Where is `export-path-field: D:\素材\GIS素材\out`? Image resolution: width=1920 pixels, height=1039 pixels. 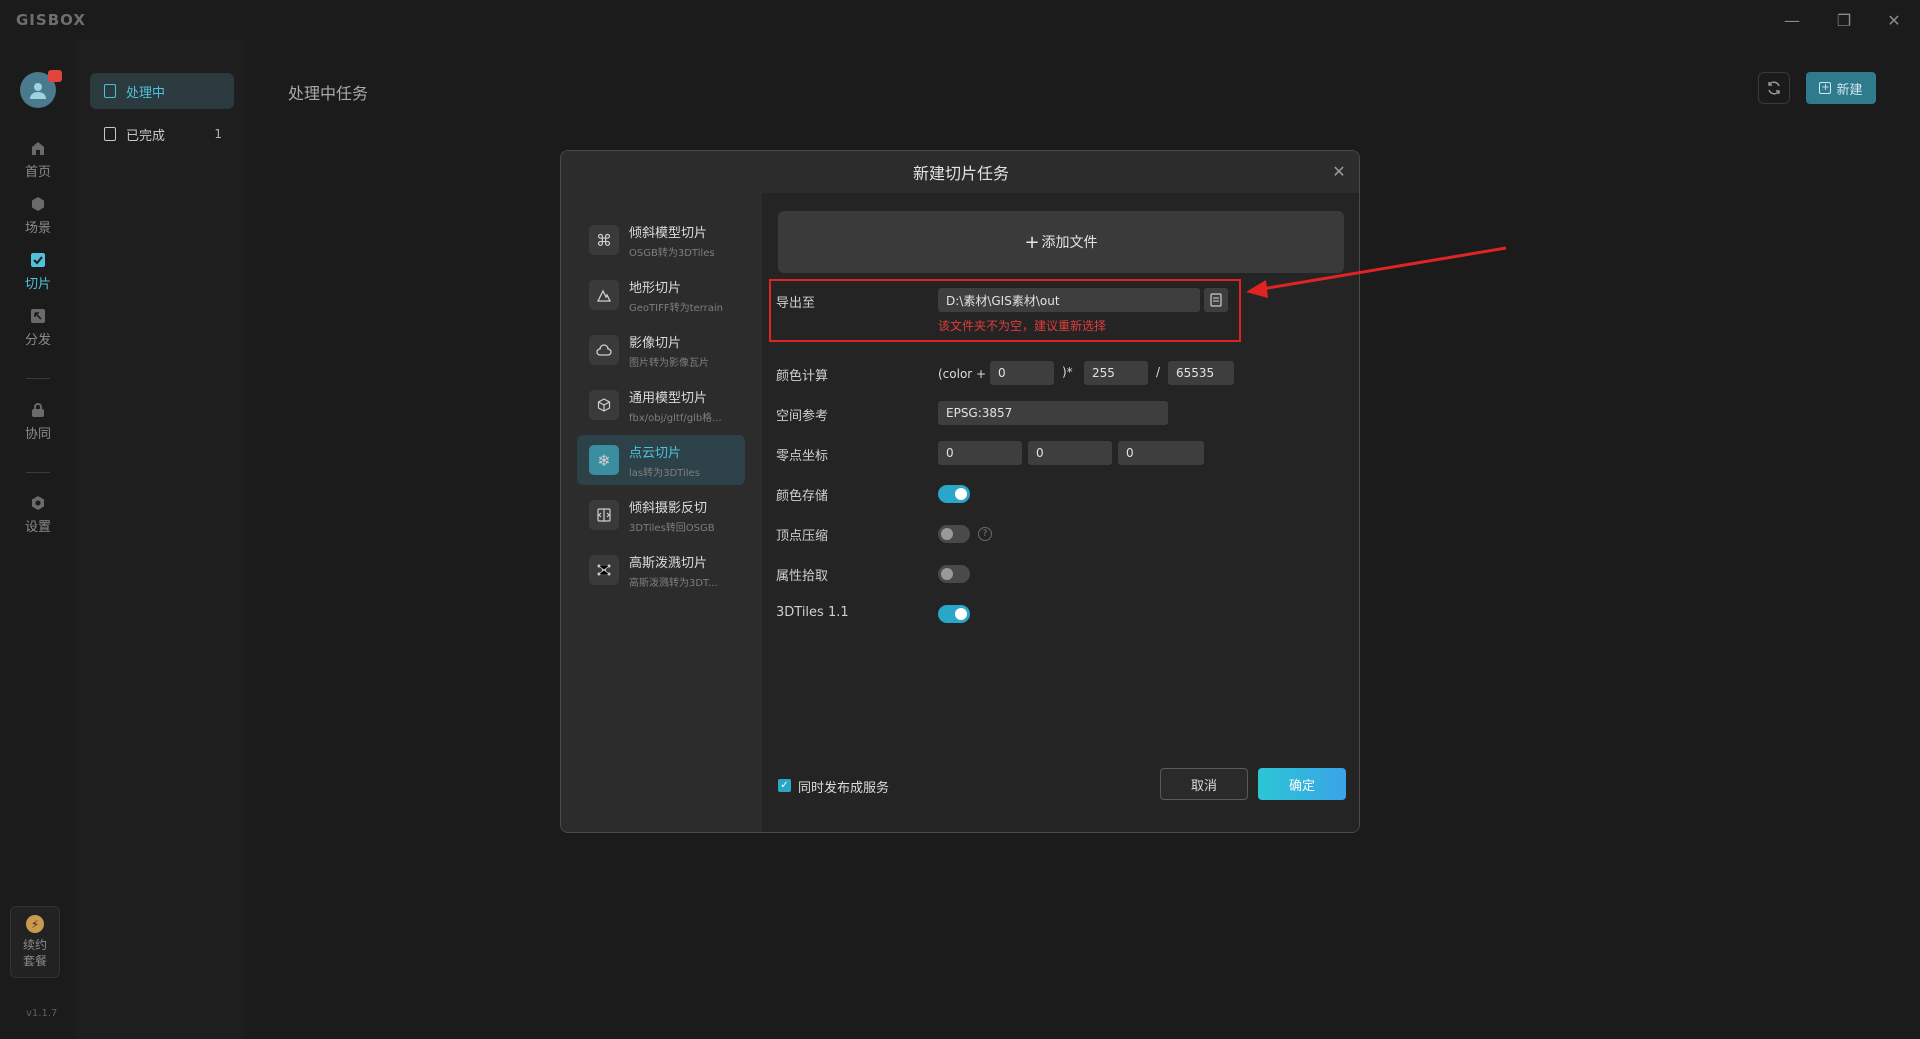 export-path-field: D:\素材\GIS素材\out is located at coordinates (1069, 300).